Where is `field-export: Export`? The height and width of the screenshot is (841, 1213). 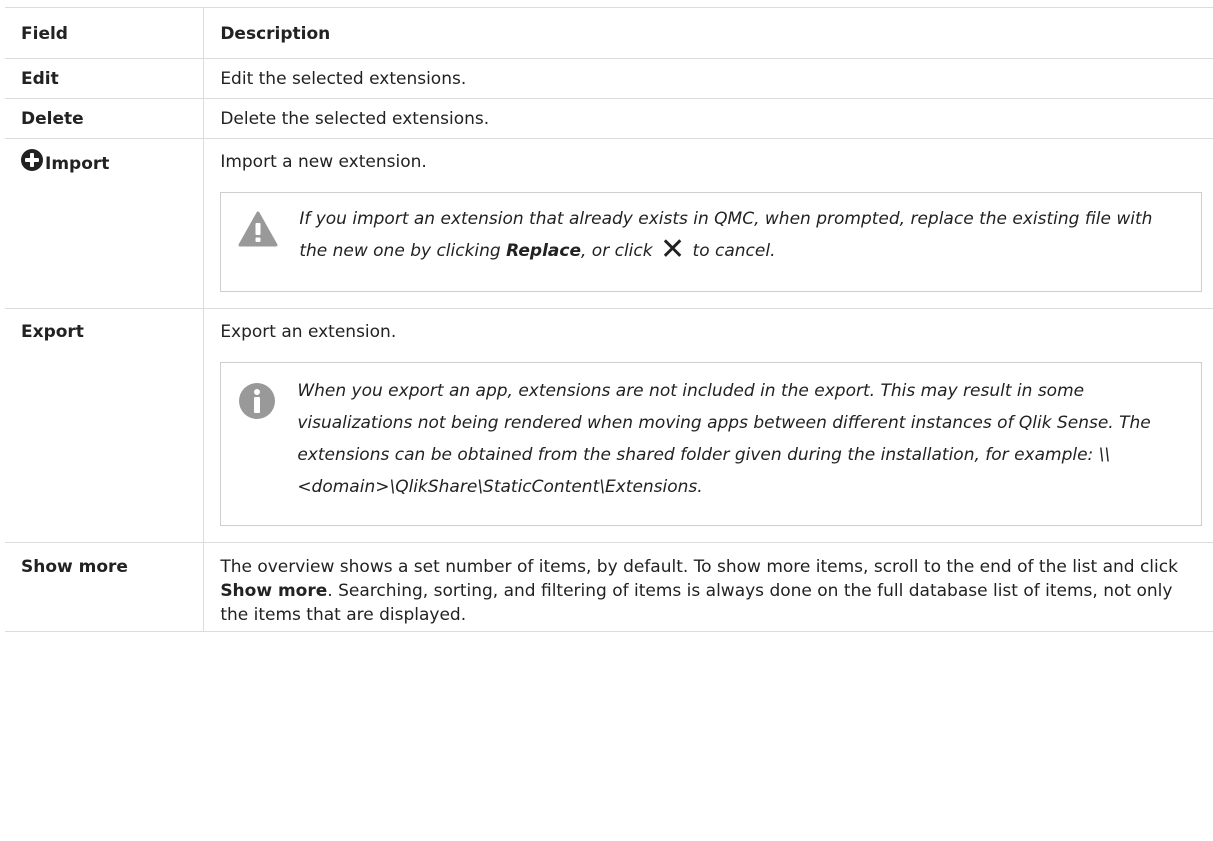 field-export: Export is located at coordinates (104, 425).